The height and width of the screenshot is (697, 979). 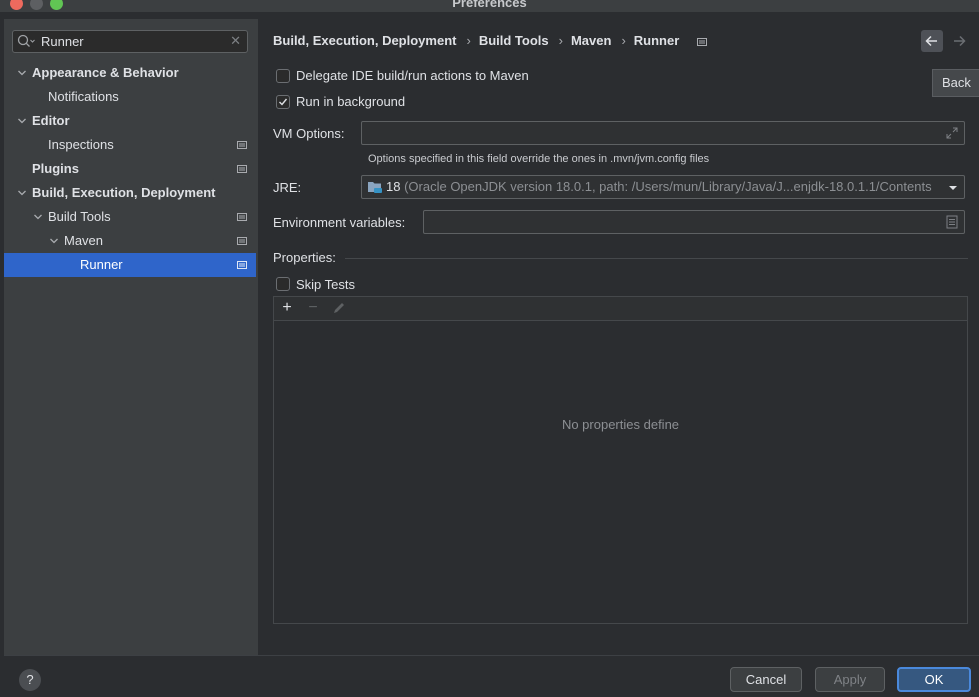 What do you see at coordinates (81, 144) in the screenshot?
I see `tree-item-label: Inspections` at bounding box center [81, 144].